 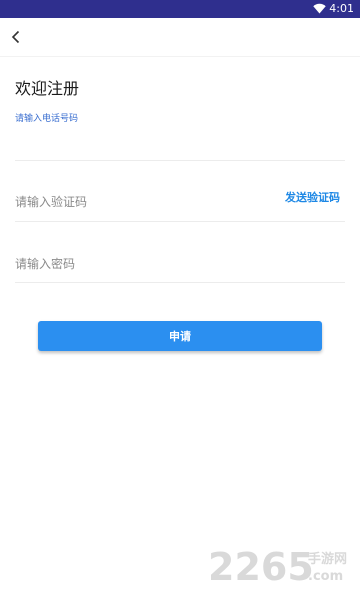 I want to click on phone-field: 请输入电话号码, so click(x=180, y=137).